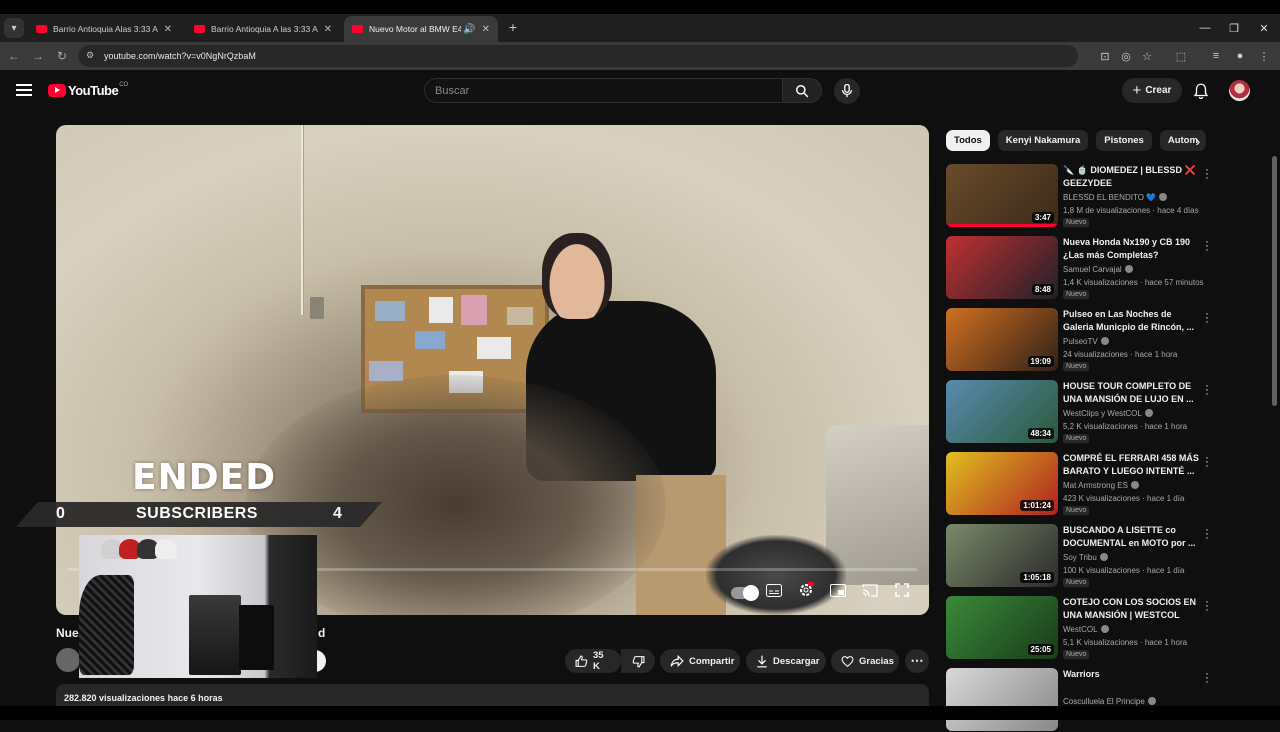  Describe the element at coordinates (603, 90) in the screenshot. I see `search-input` at that location.